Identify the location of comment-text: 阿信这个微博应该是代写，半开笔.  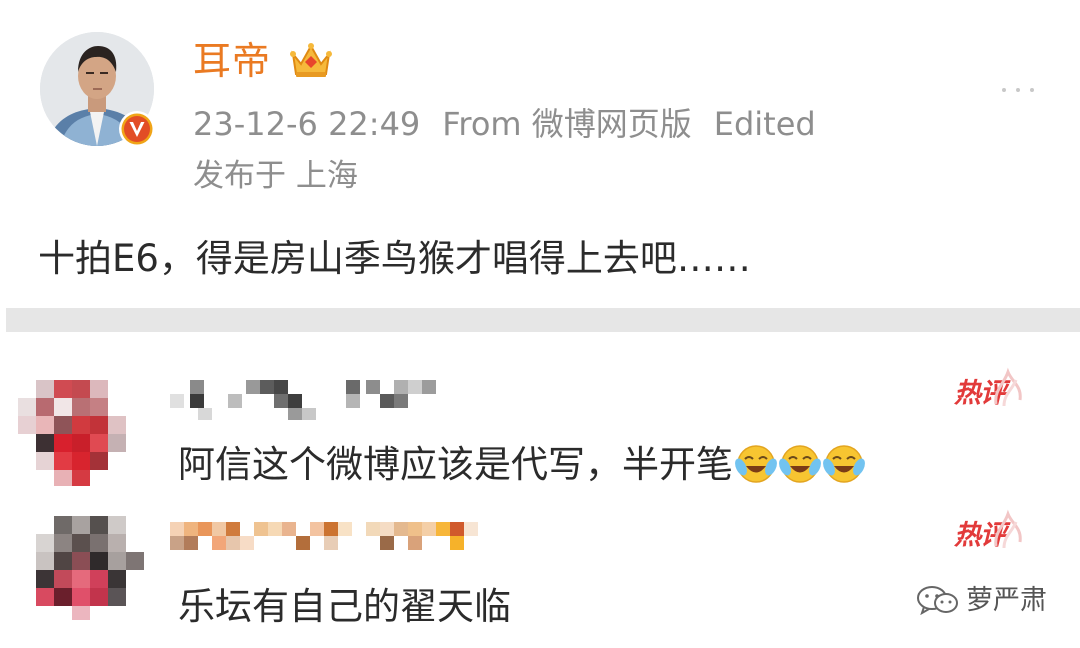
(522, 466).